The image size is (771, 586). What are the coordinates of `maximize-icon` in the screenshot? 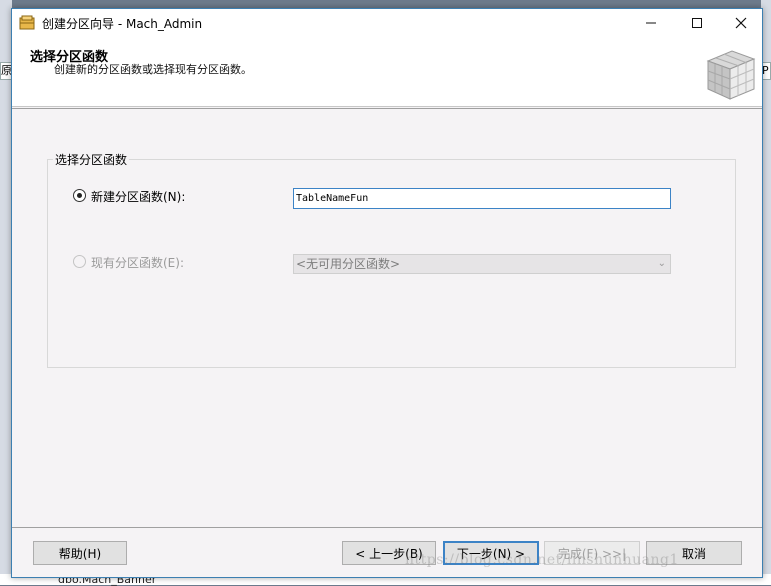 It's located at (697, 23).